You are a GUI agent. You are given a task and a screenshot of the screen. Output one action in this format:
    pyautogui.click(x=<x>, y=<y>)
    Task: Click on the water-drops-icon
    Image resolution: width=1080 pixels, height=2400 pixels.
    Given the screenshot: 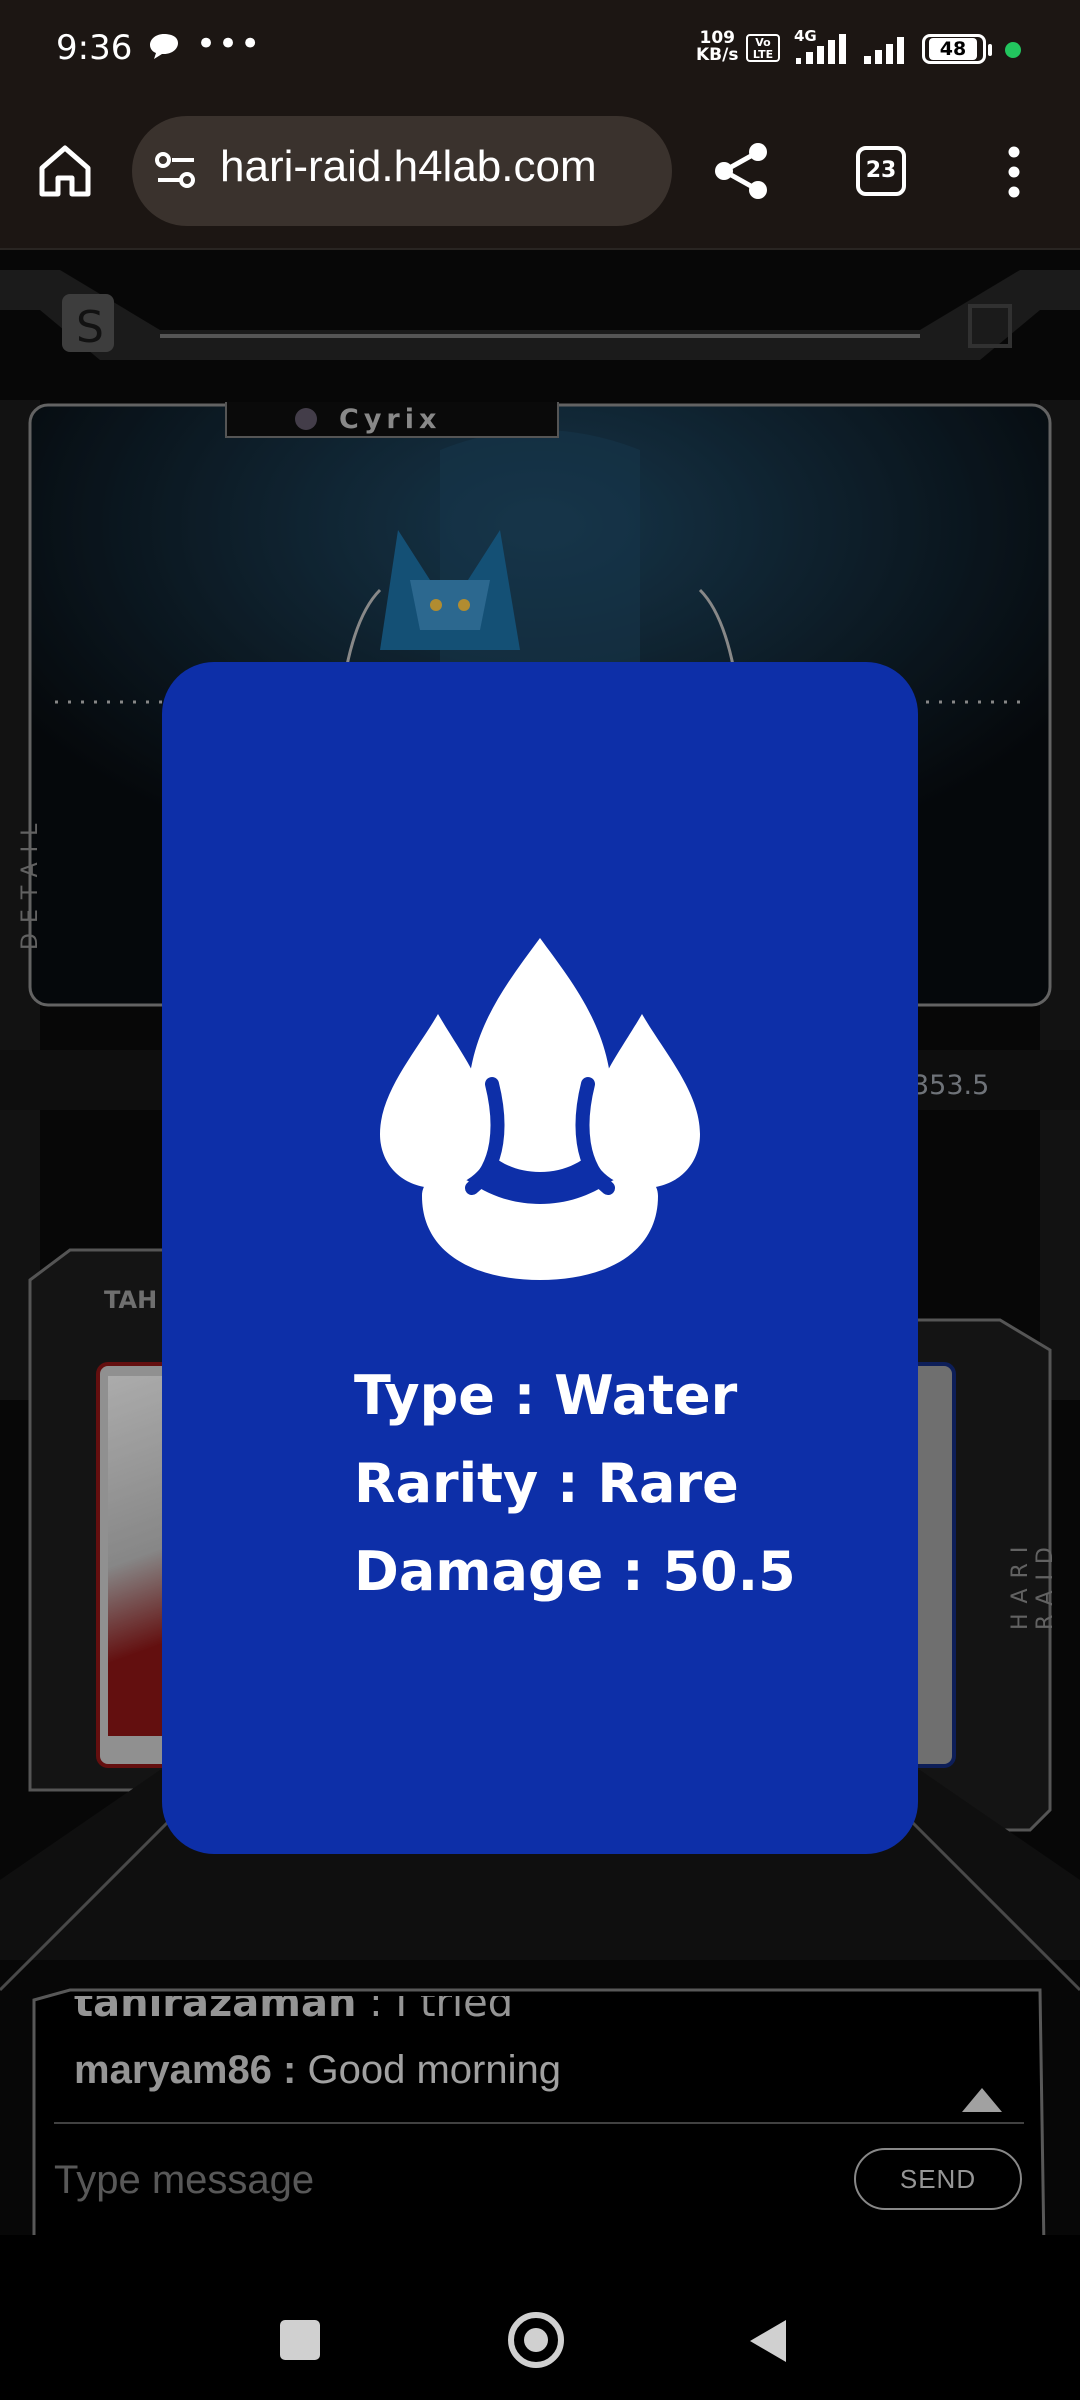 What is the action you would take?
    pyautogui.click(x=540, y=1109)
    